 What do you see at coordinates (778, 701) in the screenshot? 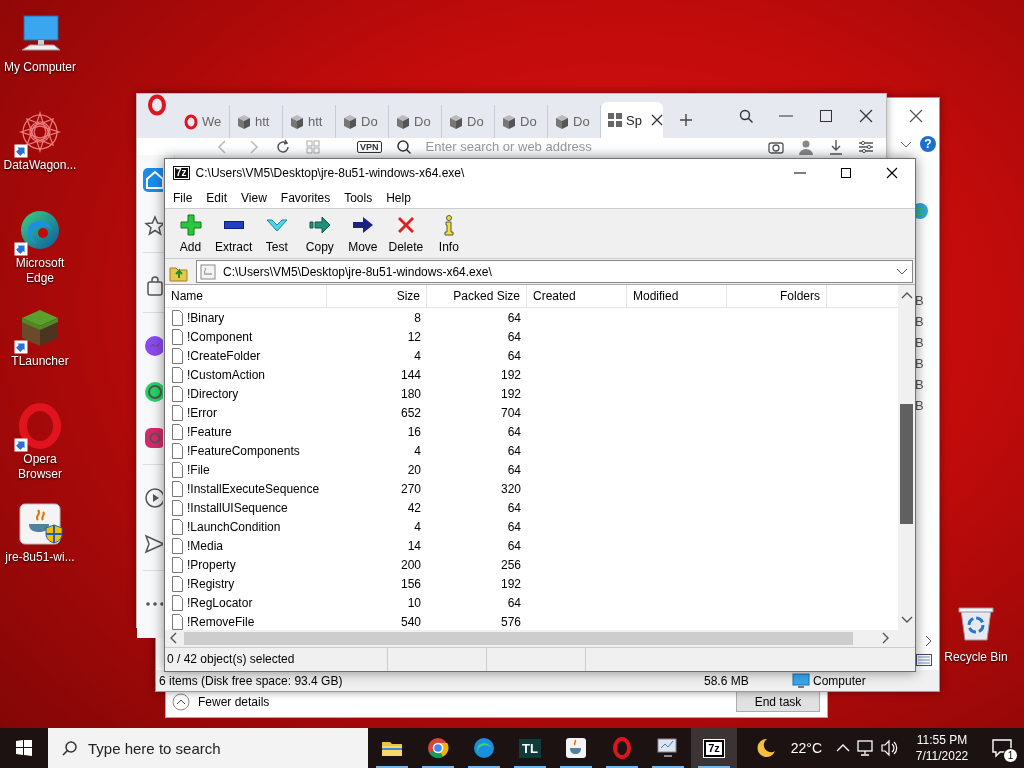
I see `end-task-button: End task` at bounding box center [778, 701].